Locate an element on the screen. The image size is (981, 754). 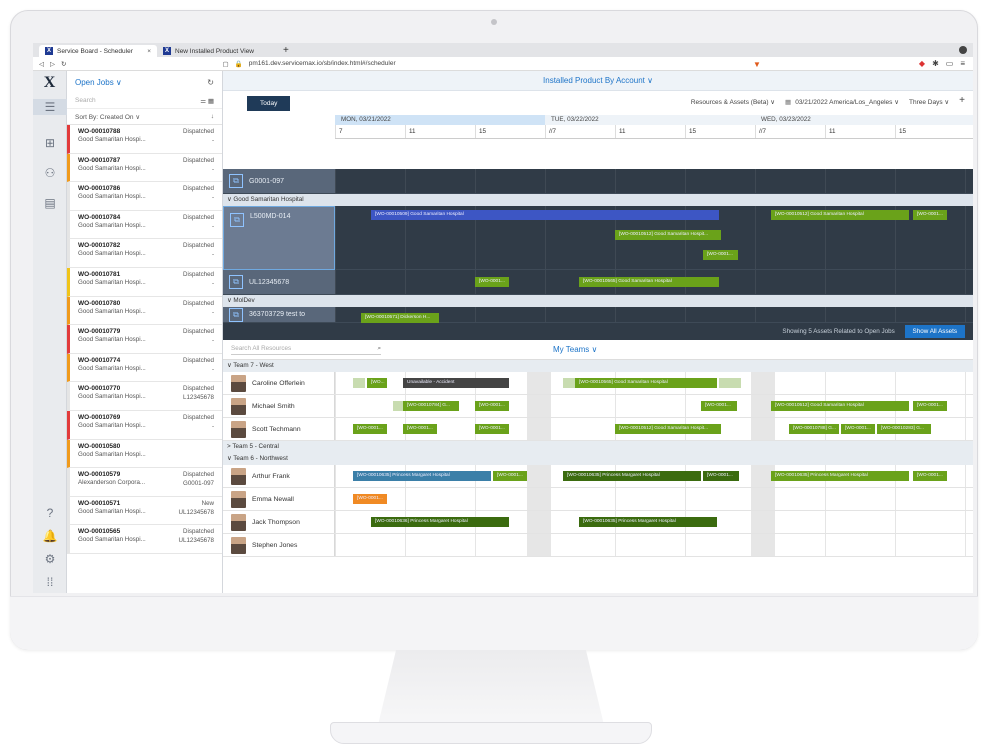
menu-icon: ≡ is located at coordinates (962, 63).